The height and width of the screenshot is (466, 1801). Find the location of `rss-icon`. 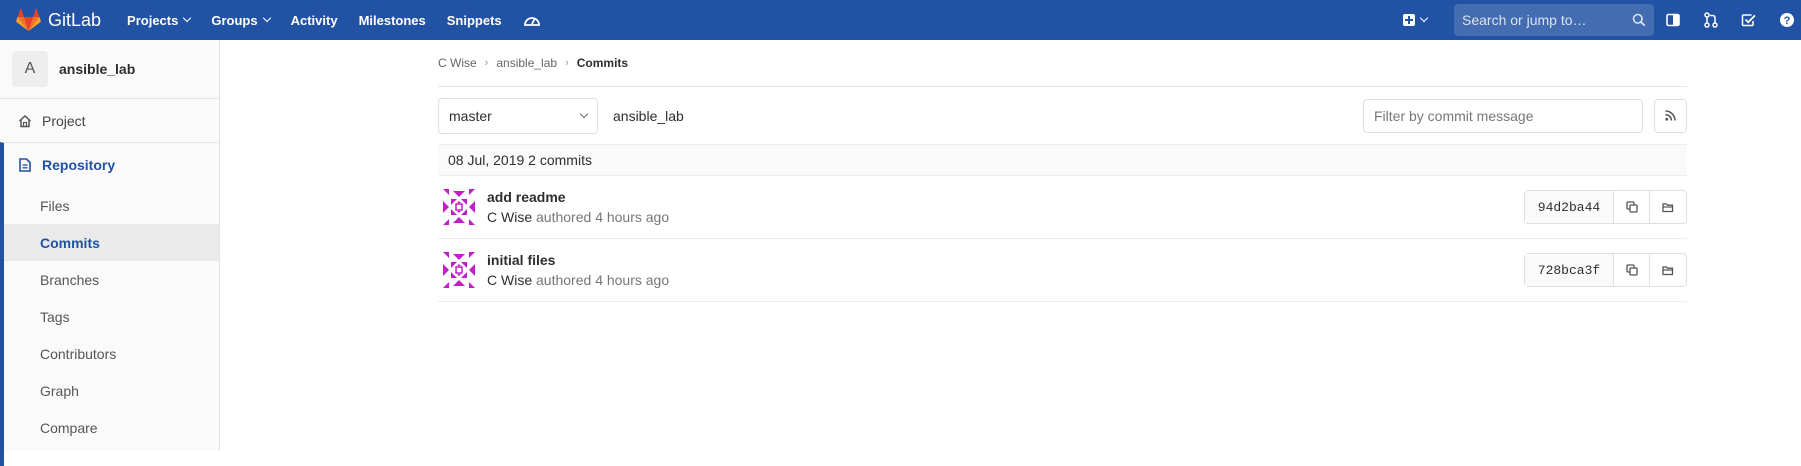

rss-icon is located at coordinates (1670, 115).